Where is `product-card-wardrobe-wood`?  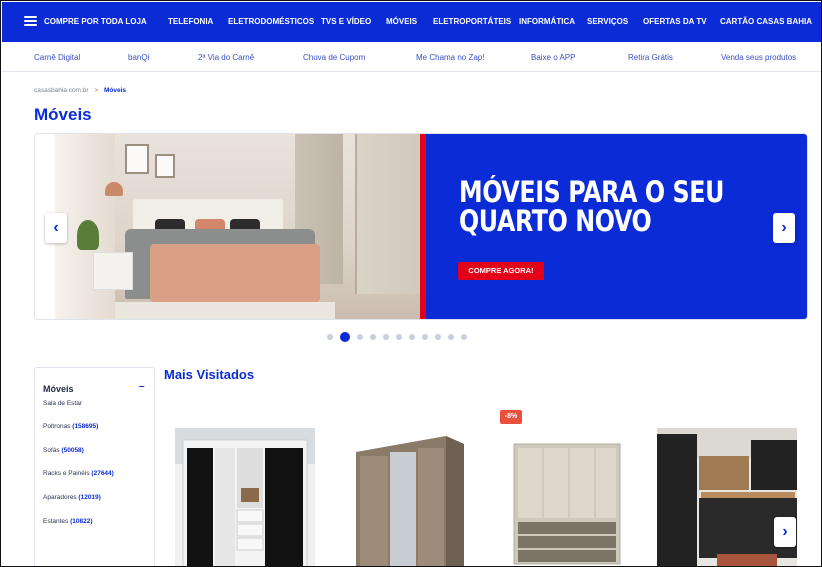 product-card-wardrobe-wood is located at coordinates (416, 497).